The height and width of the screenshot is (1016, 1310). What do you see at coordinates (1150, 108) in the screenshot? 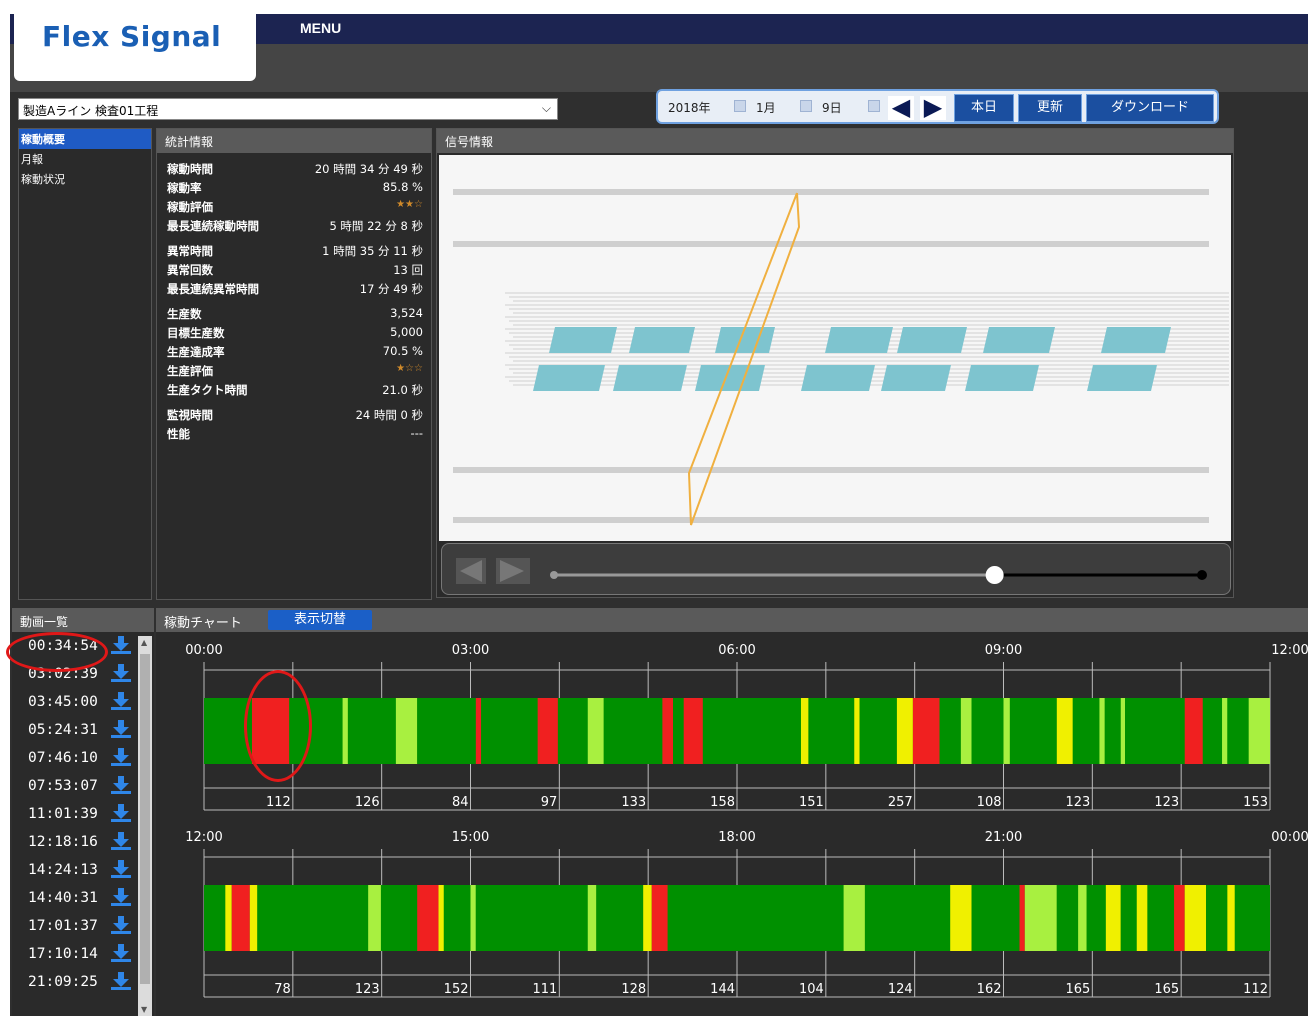
I see `download-button: ダウンロード` at bounding box center [1150, 108].